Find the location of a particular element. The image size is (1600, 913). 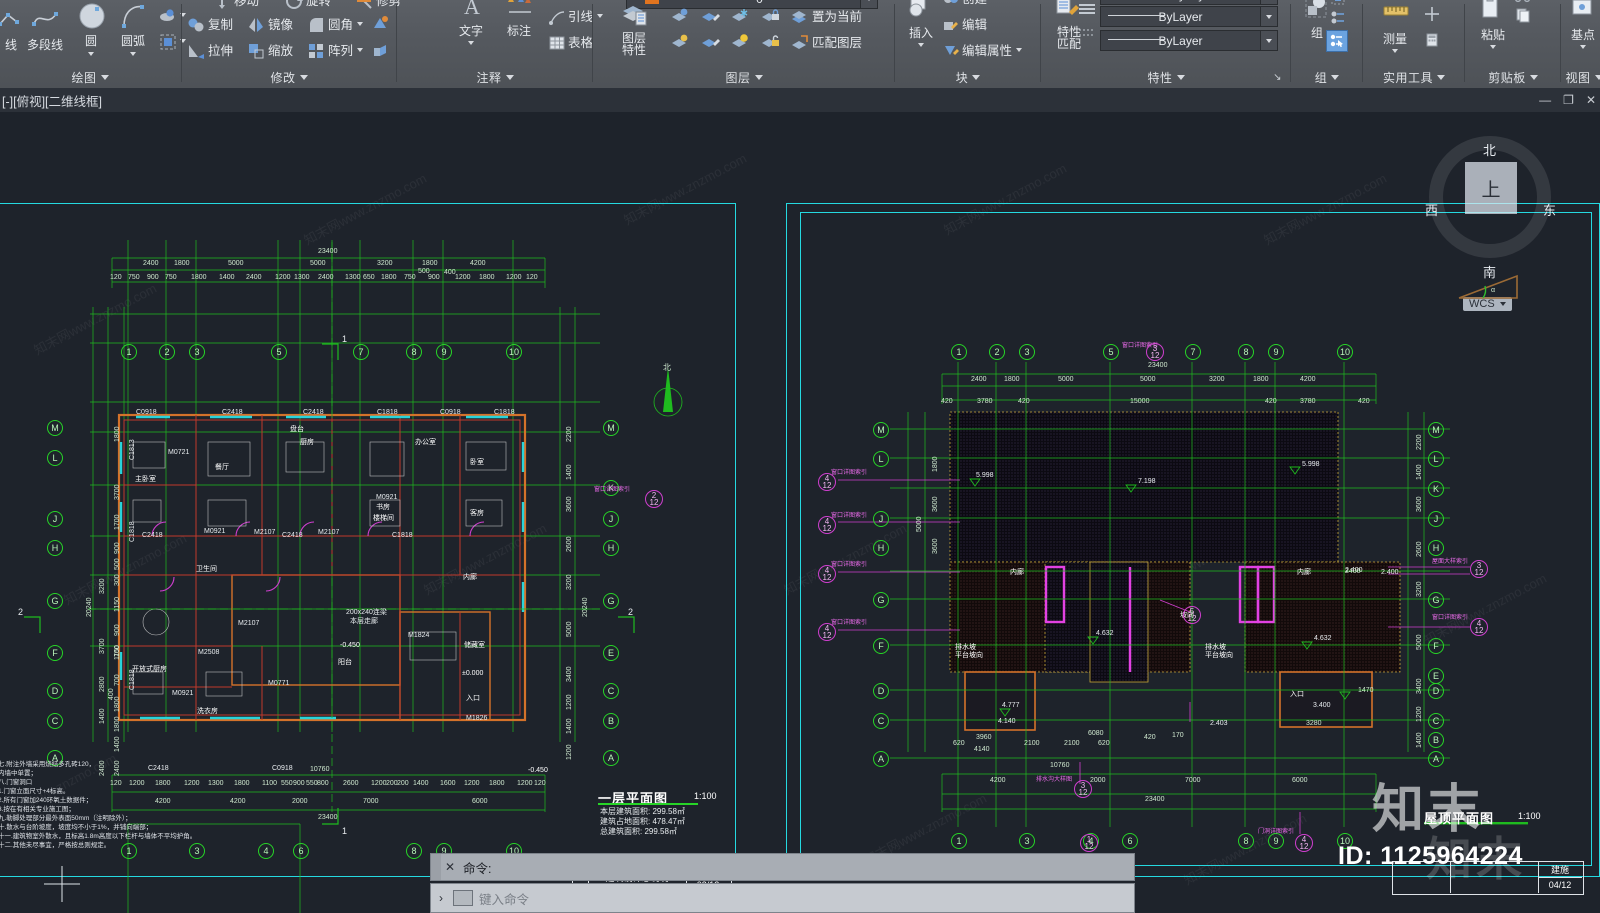

panel-group-caret is located at coordinates (1335, 77).